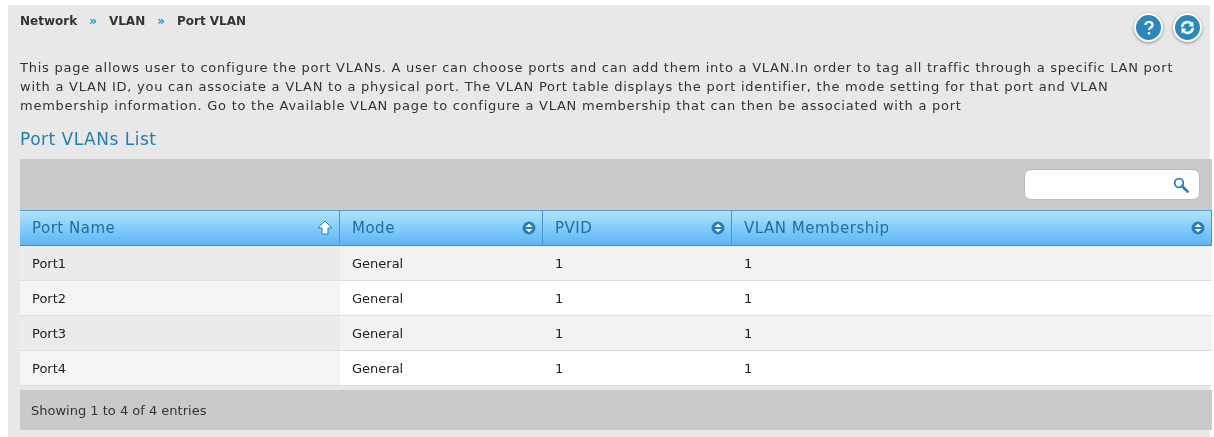 Image resolution: width=1214 pixels, height=437 pixels. I want to click on table-cell: Port4, so click(180, 368).